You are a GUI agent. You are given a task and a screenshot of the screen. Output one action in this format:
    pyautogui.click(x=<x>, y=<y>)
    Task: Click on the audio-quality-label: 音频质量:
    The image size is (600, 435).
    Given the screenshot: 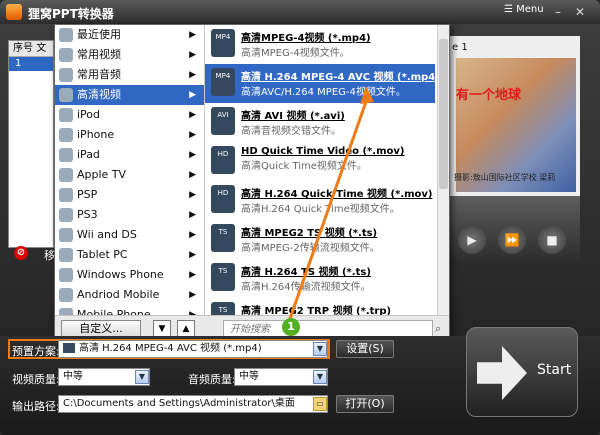 What is the action you would take?
    pyautogui.click(x=212, y=379)
    